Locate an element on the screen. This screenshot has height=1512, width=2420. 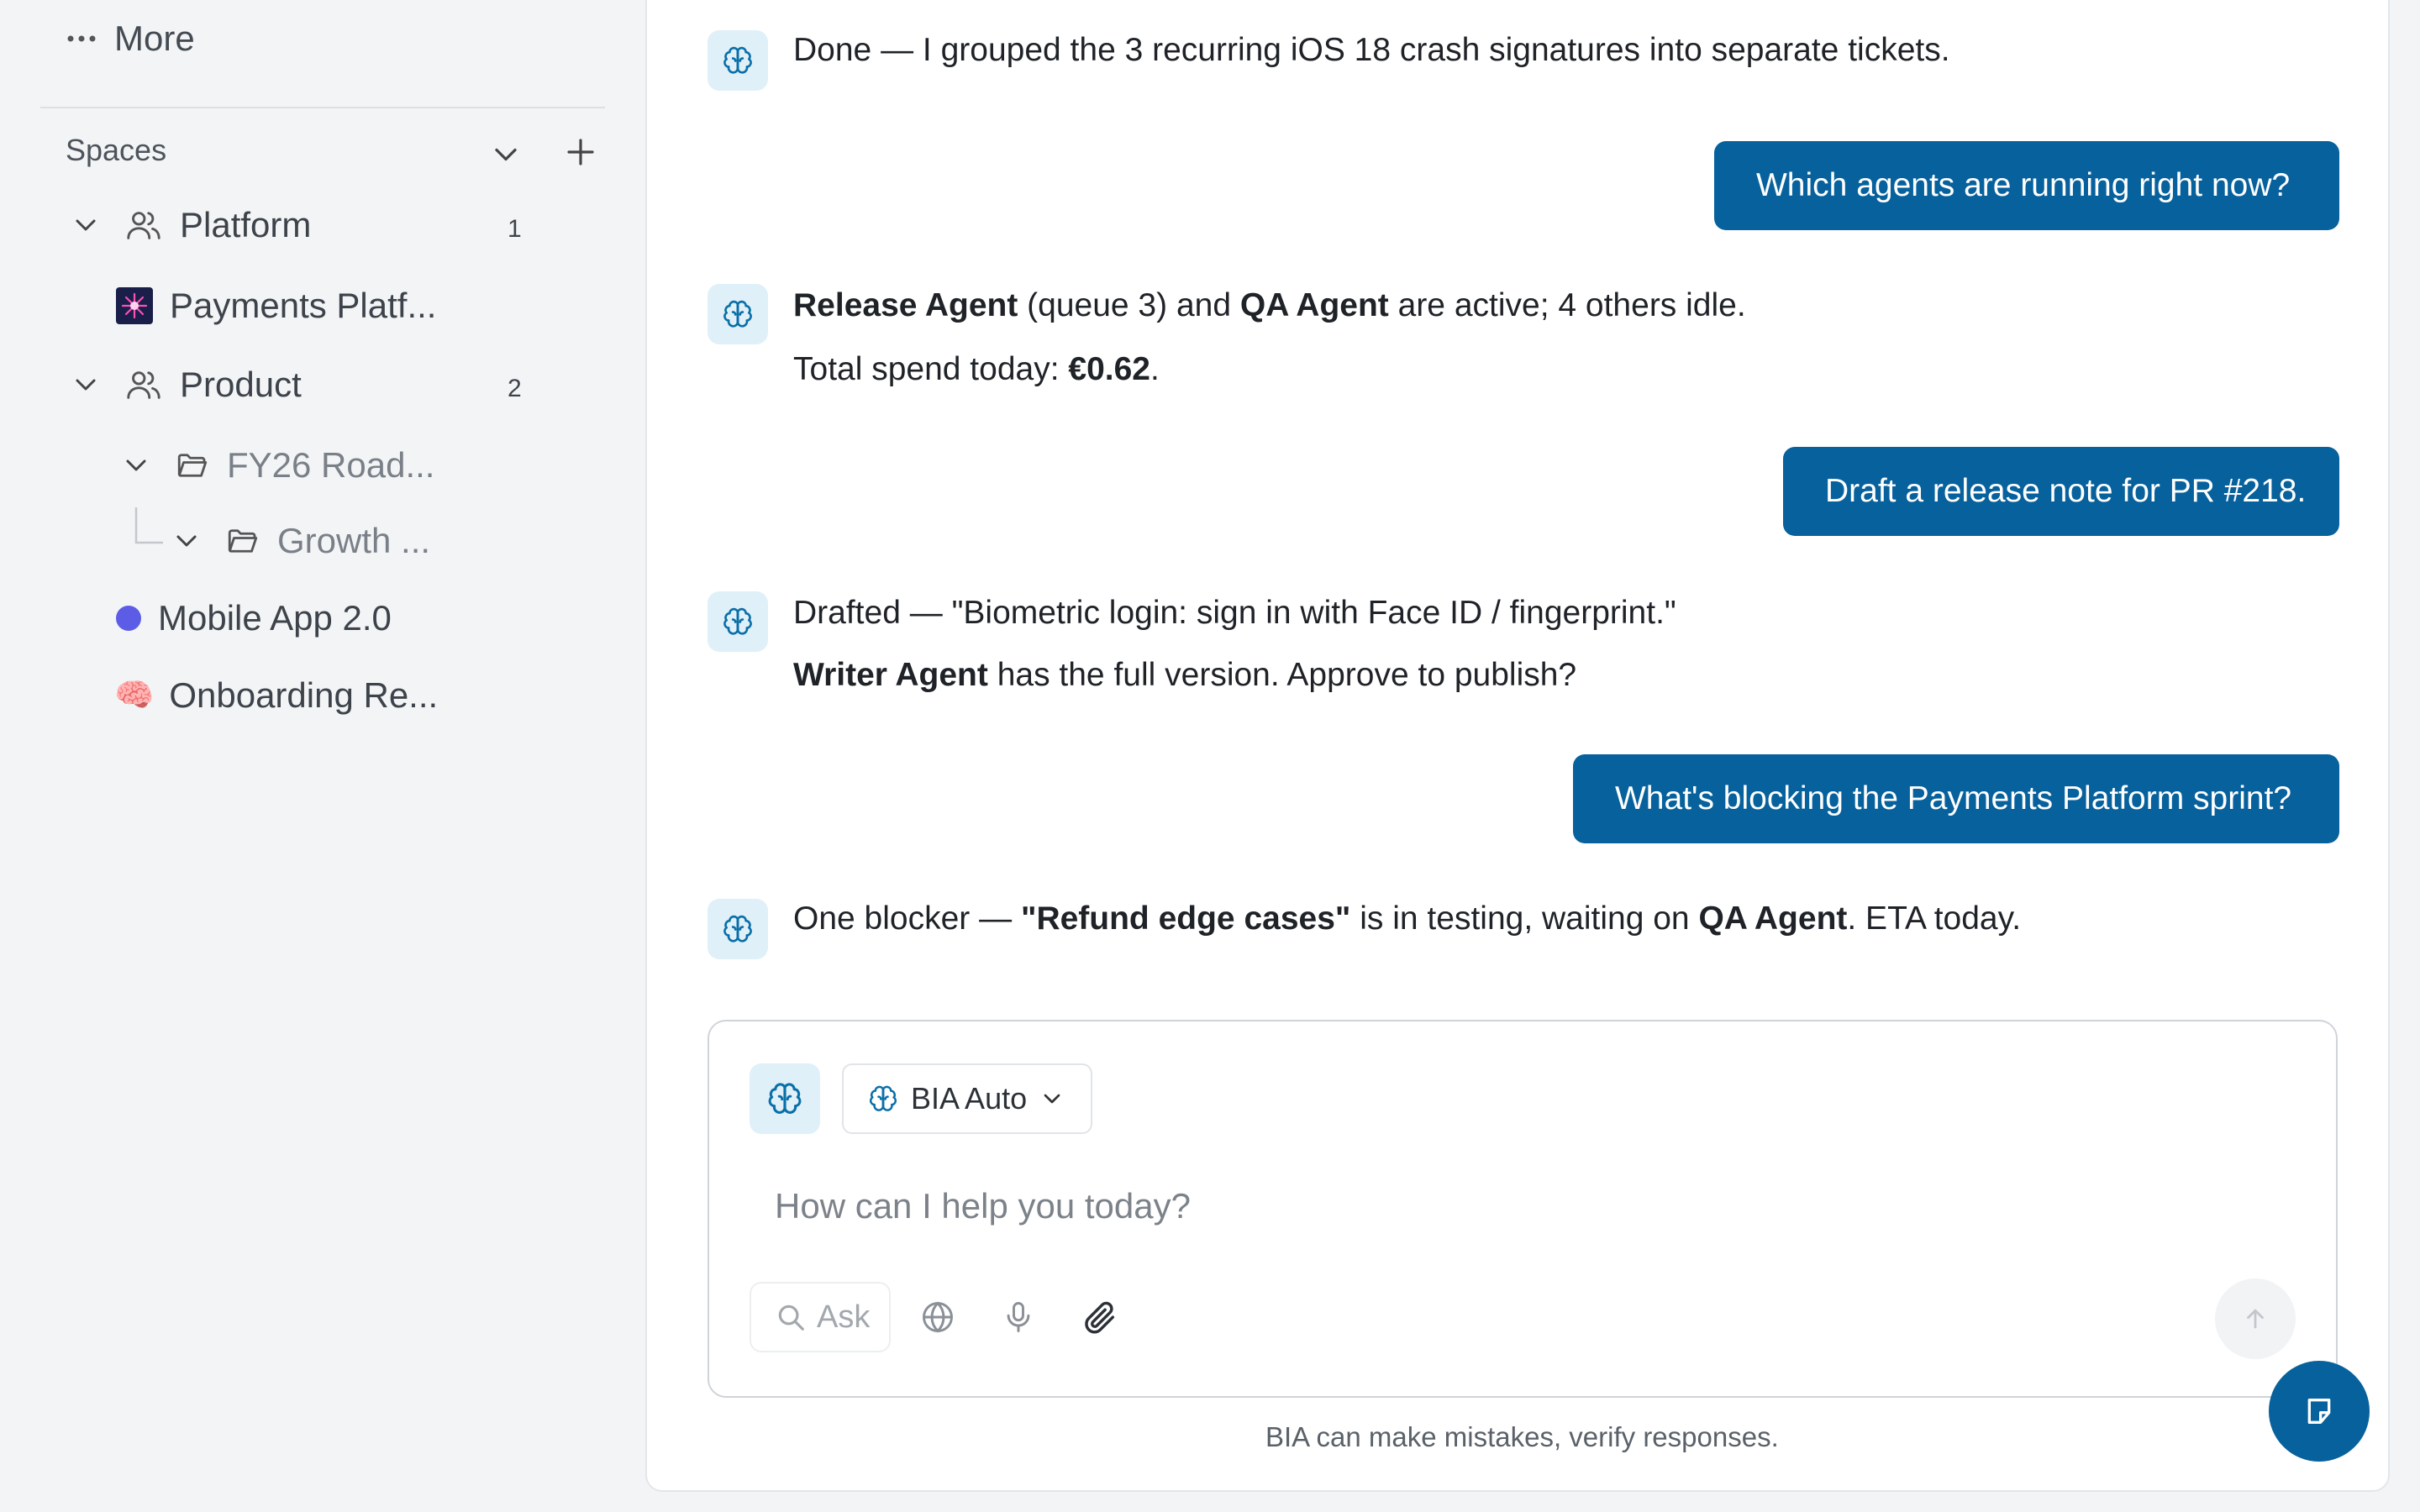
sidebar-item-platform: Platform is located at coordinates (190, 225).